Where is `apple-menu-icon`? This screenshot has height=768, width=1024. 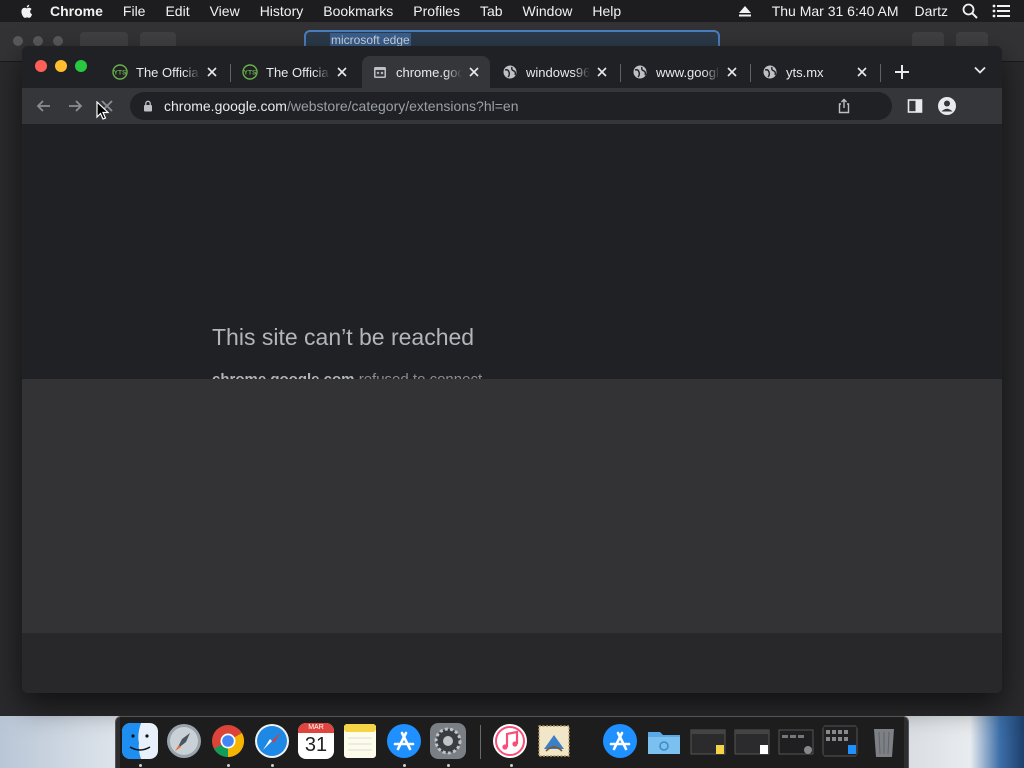
apple-menu-icon is located at coordinates (27, 11).